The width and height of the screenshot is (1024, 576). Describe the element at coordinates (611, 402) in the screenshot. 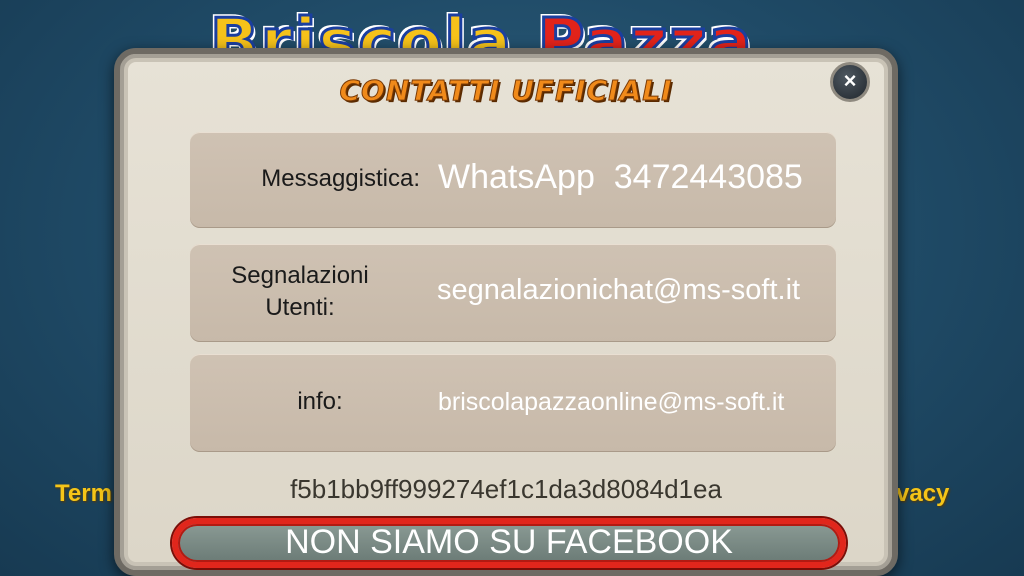

I see `info-email: briscolapazzaonline@ms-soft.it` at that location.